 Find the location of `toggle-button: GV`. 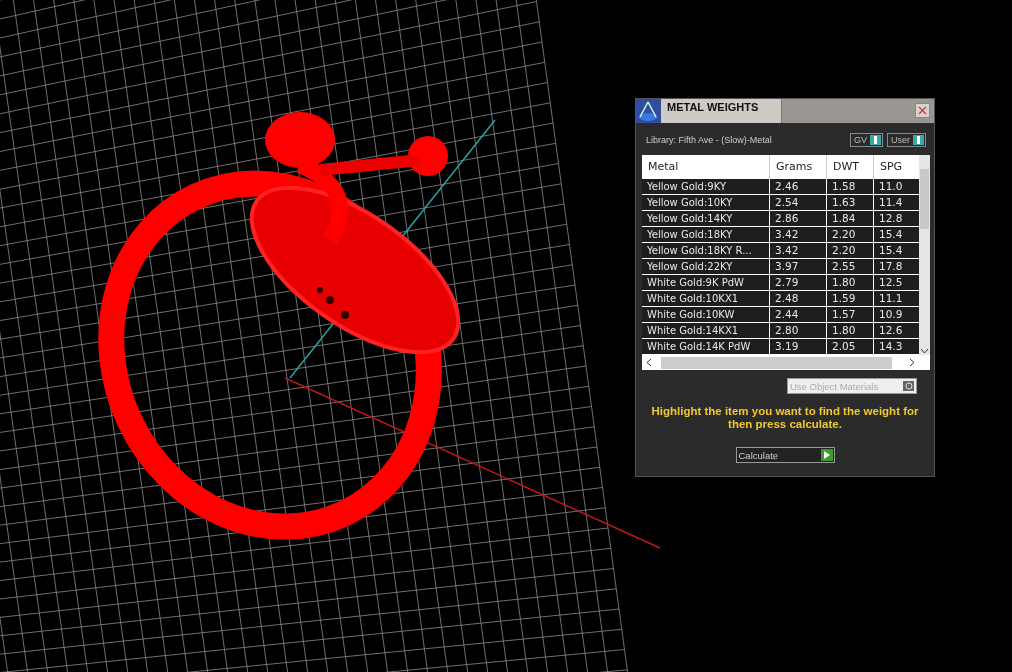

toggle-button: GV is located at coordinates (866, 140).